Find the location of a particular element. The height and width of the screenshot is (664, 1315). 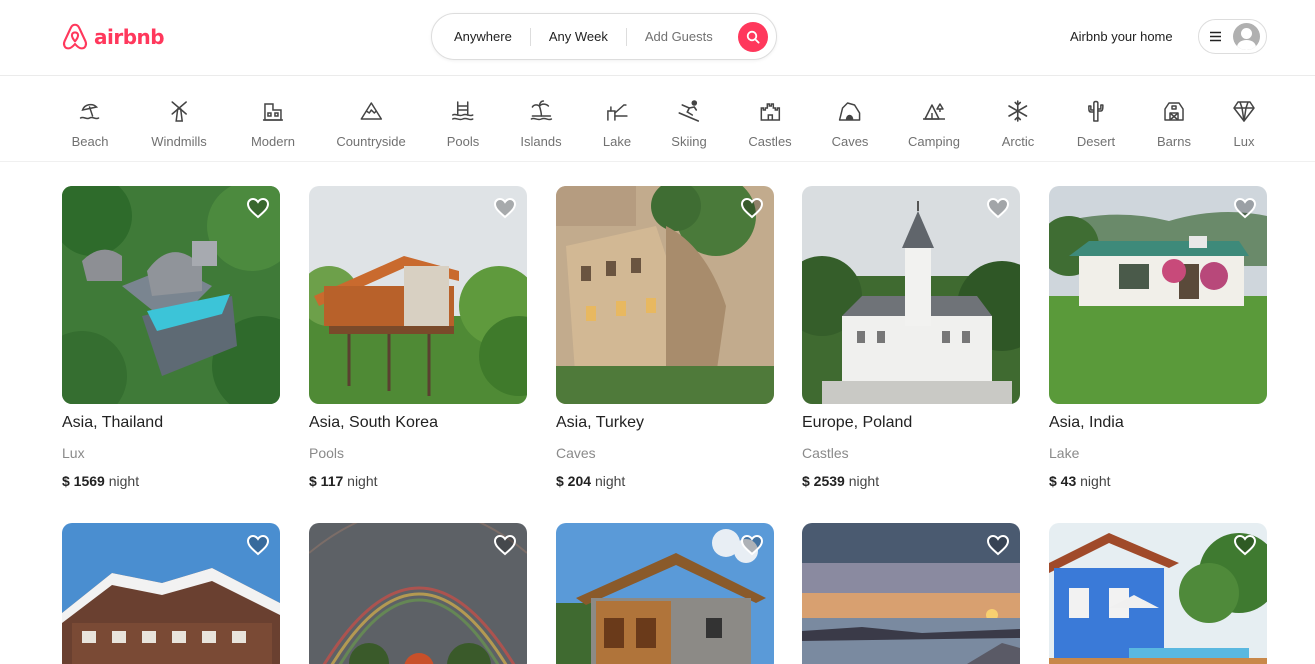

listing-card: Europe, Poland Castles $ 2539 night is located at coordinates (911, 338).